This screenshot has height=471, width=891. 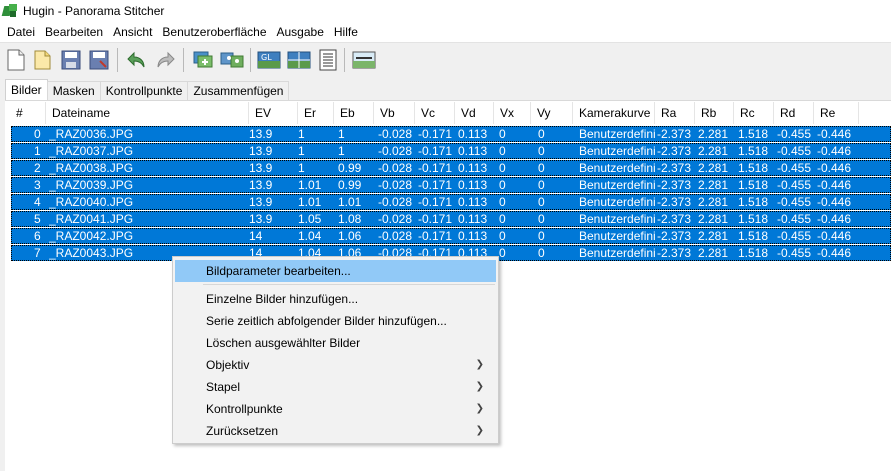 What do you see at coordinates (794, 113) in the screenshot?
I see `column-header-rd: Rd` at bounding box center [794, 113].